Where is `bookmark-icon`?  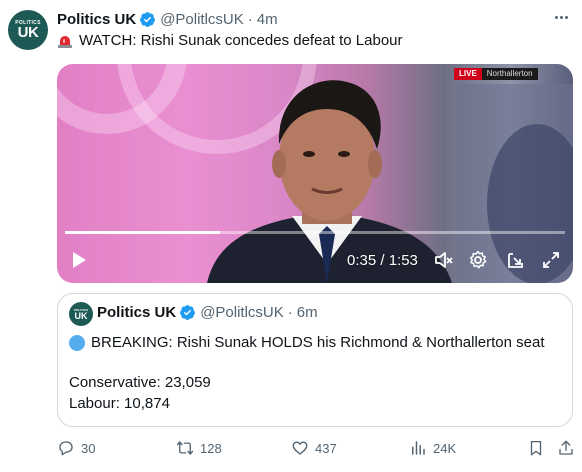 bookmark-icon is located at coordinates (536, 448).